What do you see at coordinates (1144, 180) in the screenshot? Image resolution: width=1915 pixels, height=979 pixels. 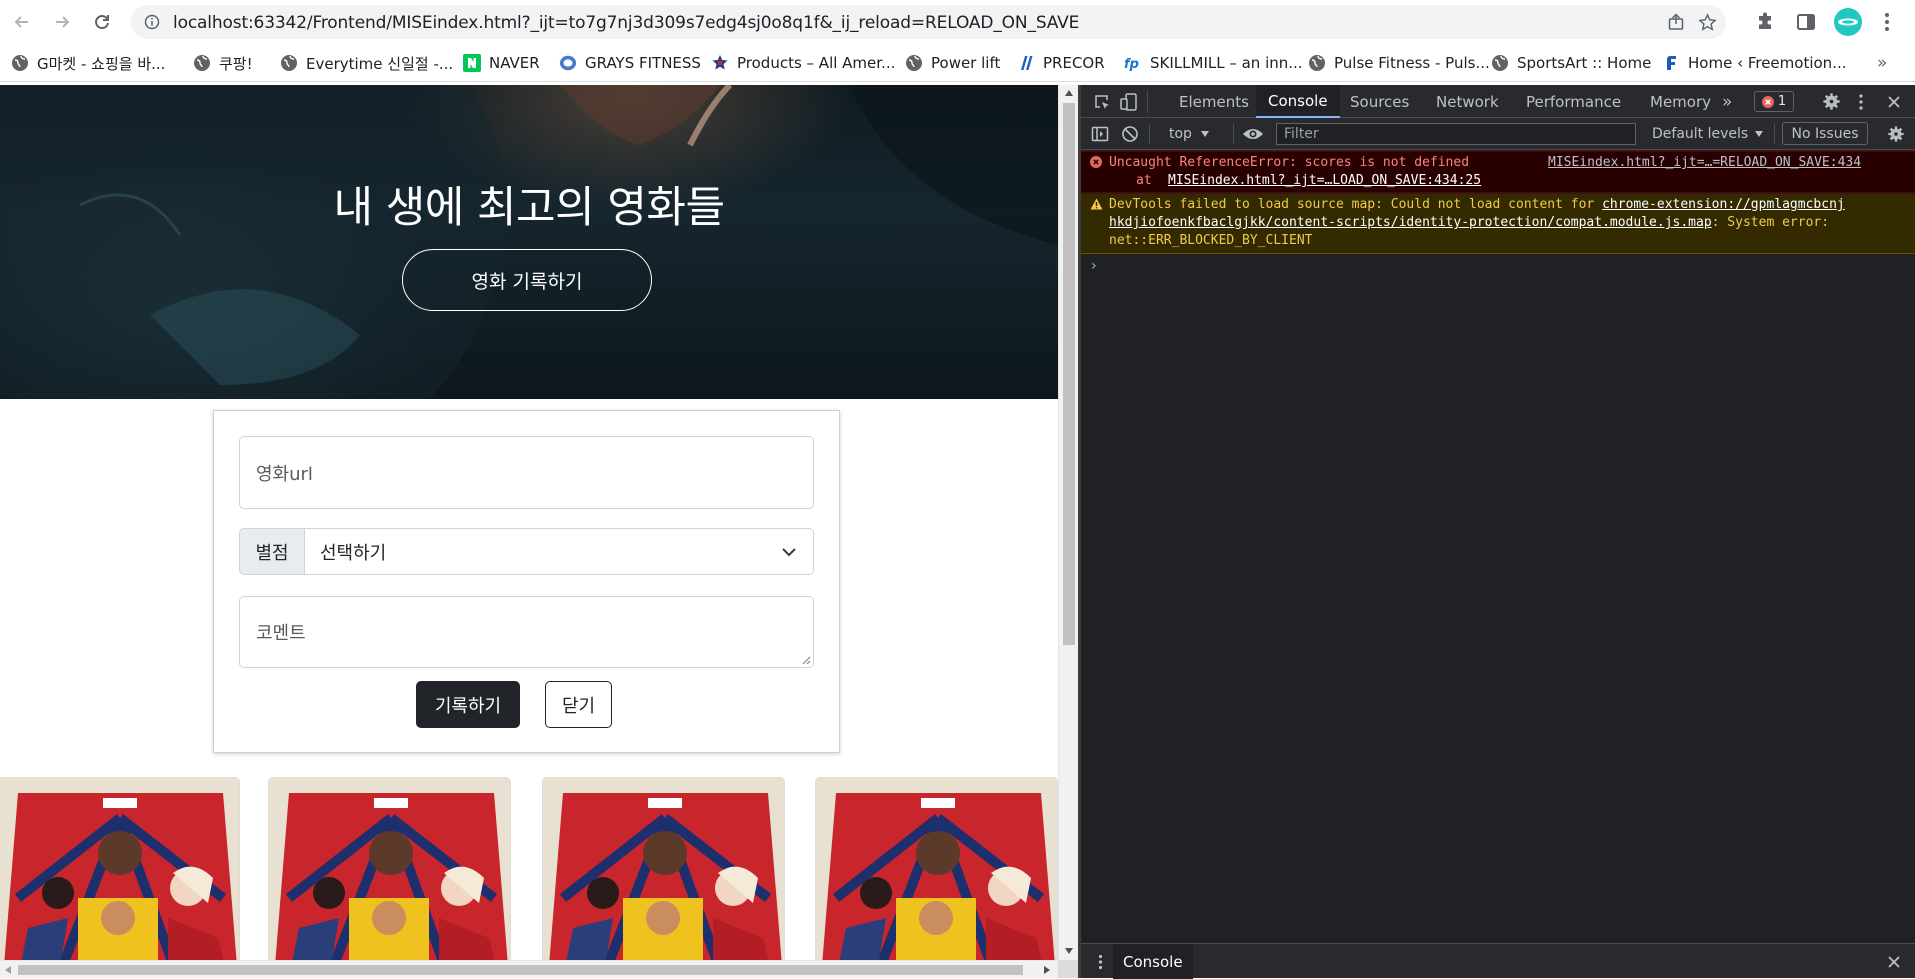 I see `stack-prefix: at` at bounding box center [1144, 180].